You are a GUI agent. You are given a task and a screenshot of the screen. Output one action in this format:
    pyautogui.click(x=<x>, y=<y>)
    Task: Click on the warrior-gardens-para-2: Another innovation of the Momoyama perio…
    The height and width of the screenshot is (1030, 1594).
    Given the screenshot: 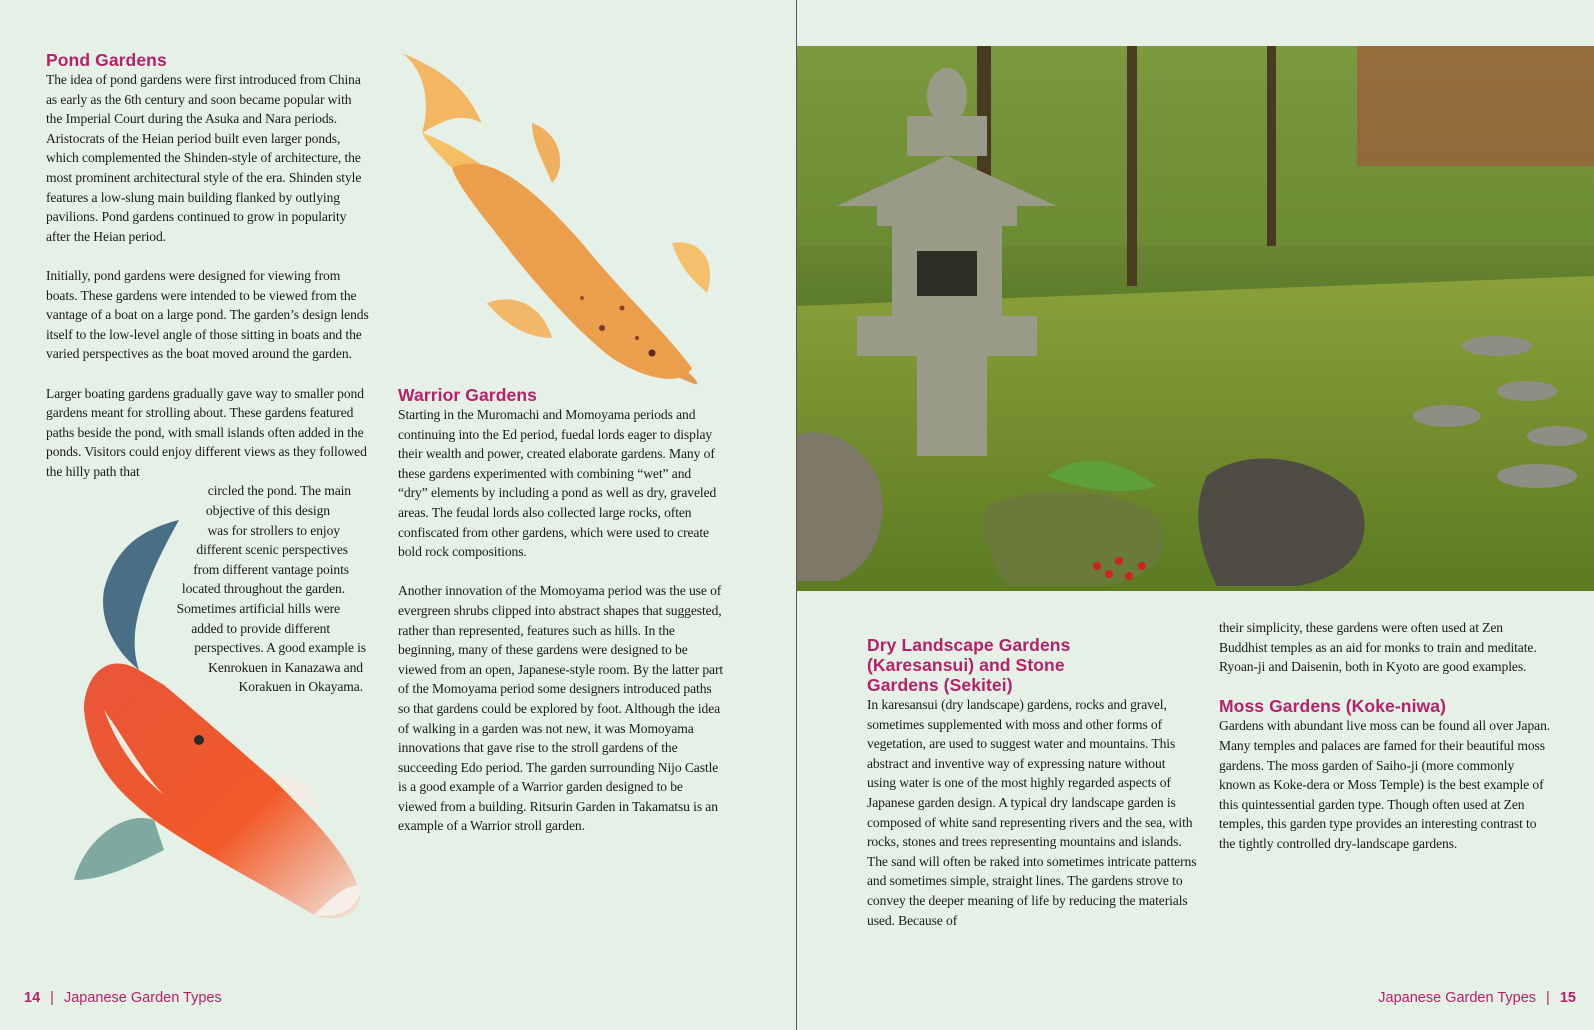 What is the action you would take?
    pyautogui.click(x=561, y=708)
    